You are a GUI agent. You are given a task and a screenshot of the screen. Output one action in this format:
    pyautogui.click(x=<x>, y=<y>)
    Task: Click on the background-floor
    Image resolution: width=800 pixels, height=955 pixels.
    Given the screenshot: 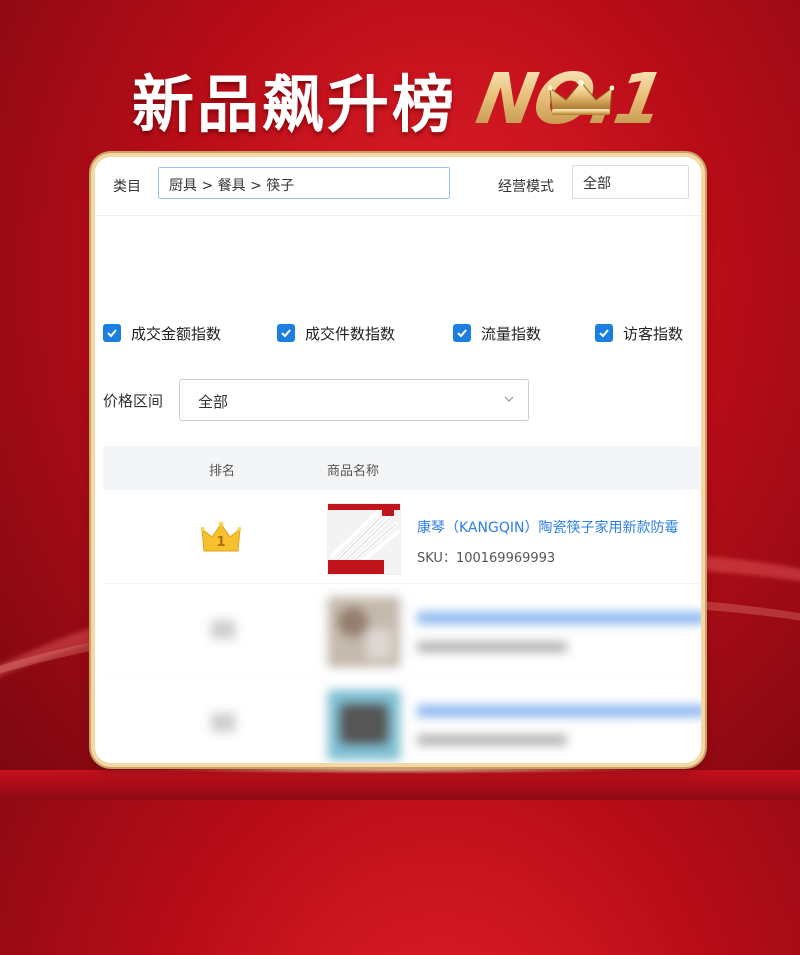 What is the action you would take?
    pyautogui.click(x=400, y=785)
    